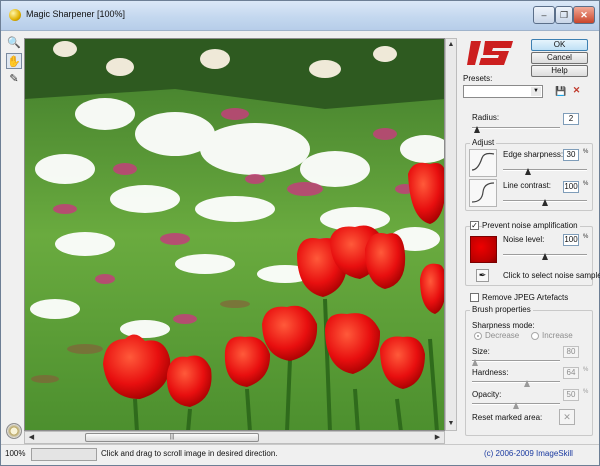  Describe the element at coordinates (525, 297) in the screenshot. I see `remove-jpeg-label: Remove JPEG Artefacts` at that location.